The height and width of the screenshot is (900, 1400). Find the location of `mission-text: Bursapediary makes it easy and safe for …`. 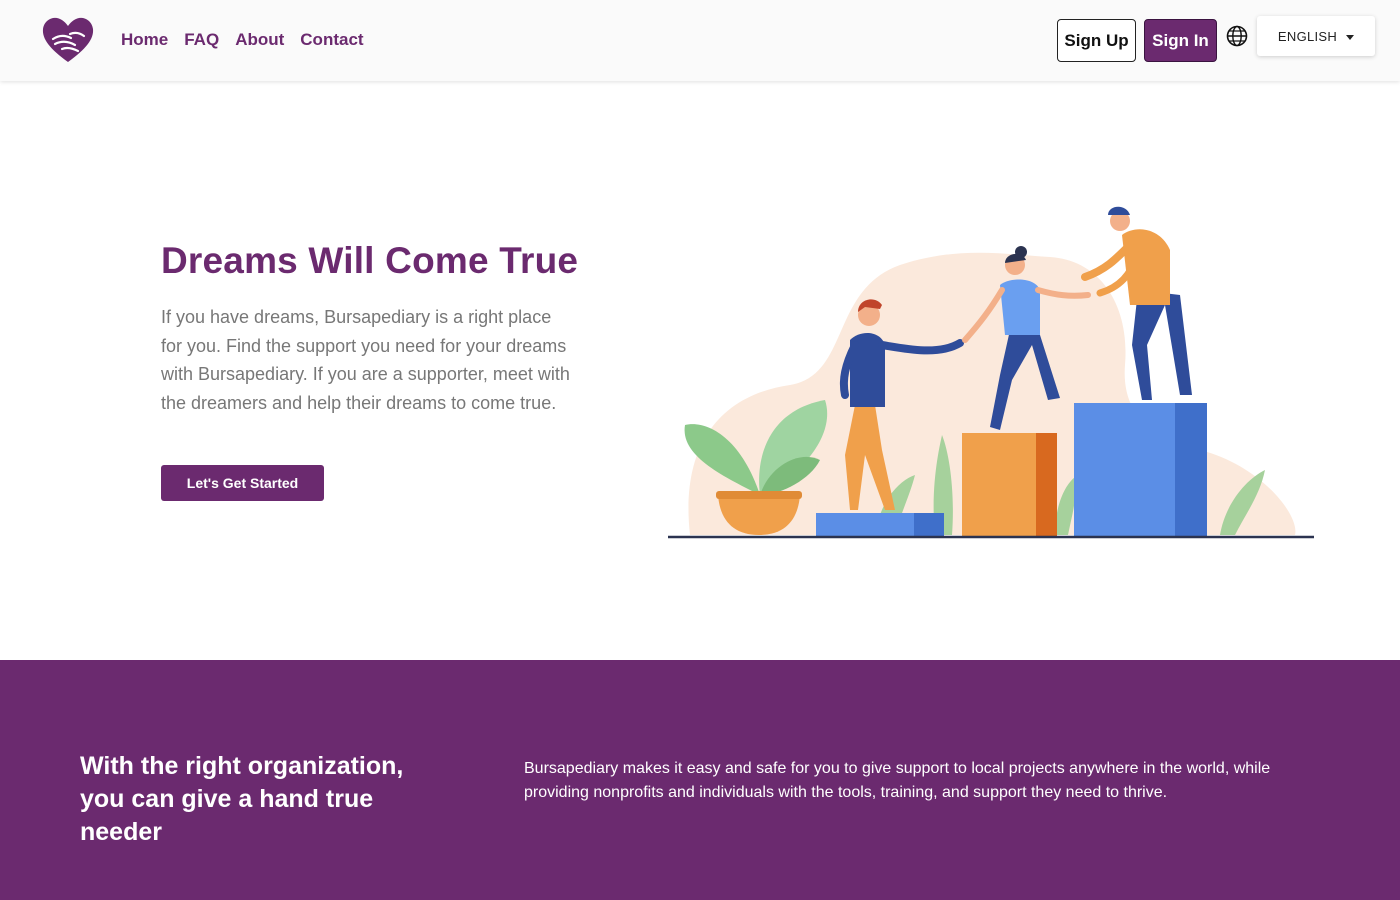

mission-text: Bursapediary makes it easy and safe for … is located at coordinates (897, 780).